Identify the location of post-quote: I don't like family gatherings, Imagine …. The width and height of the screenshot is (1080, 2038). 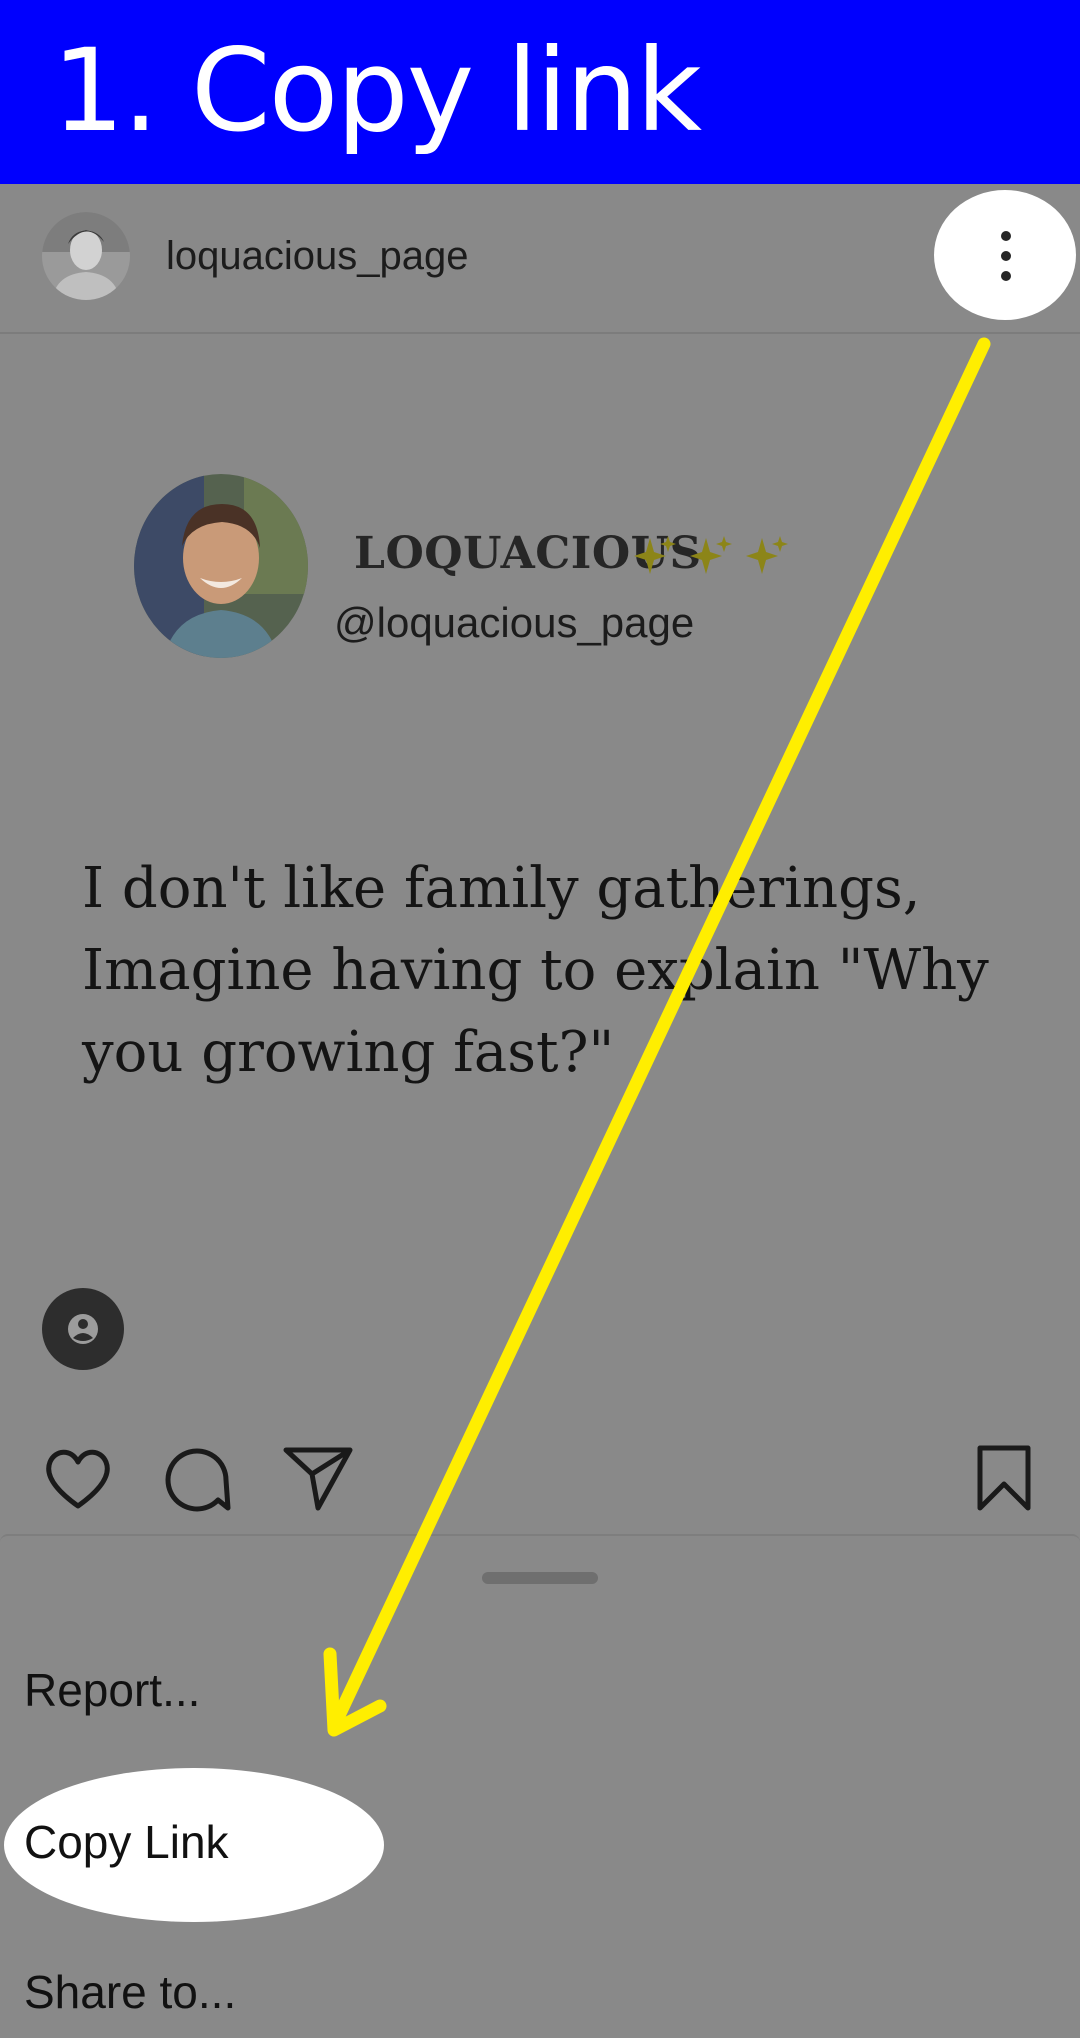
(562, 971).